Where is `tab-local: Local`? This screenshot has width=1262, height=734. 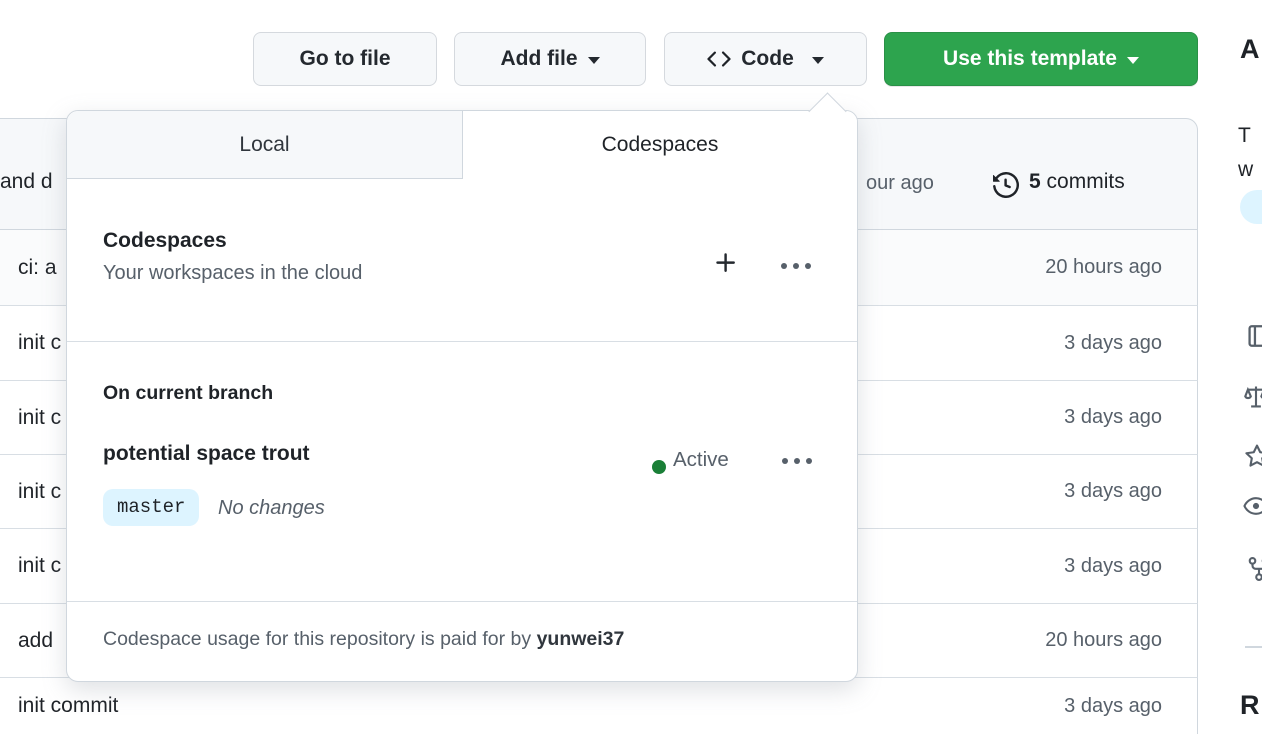 tab-local: Local is located at coordinates (265, 145).